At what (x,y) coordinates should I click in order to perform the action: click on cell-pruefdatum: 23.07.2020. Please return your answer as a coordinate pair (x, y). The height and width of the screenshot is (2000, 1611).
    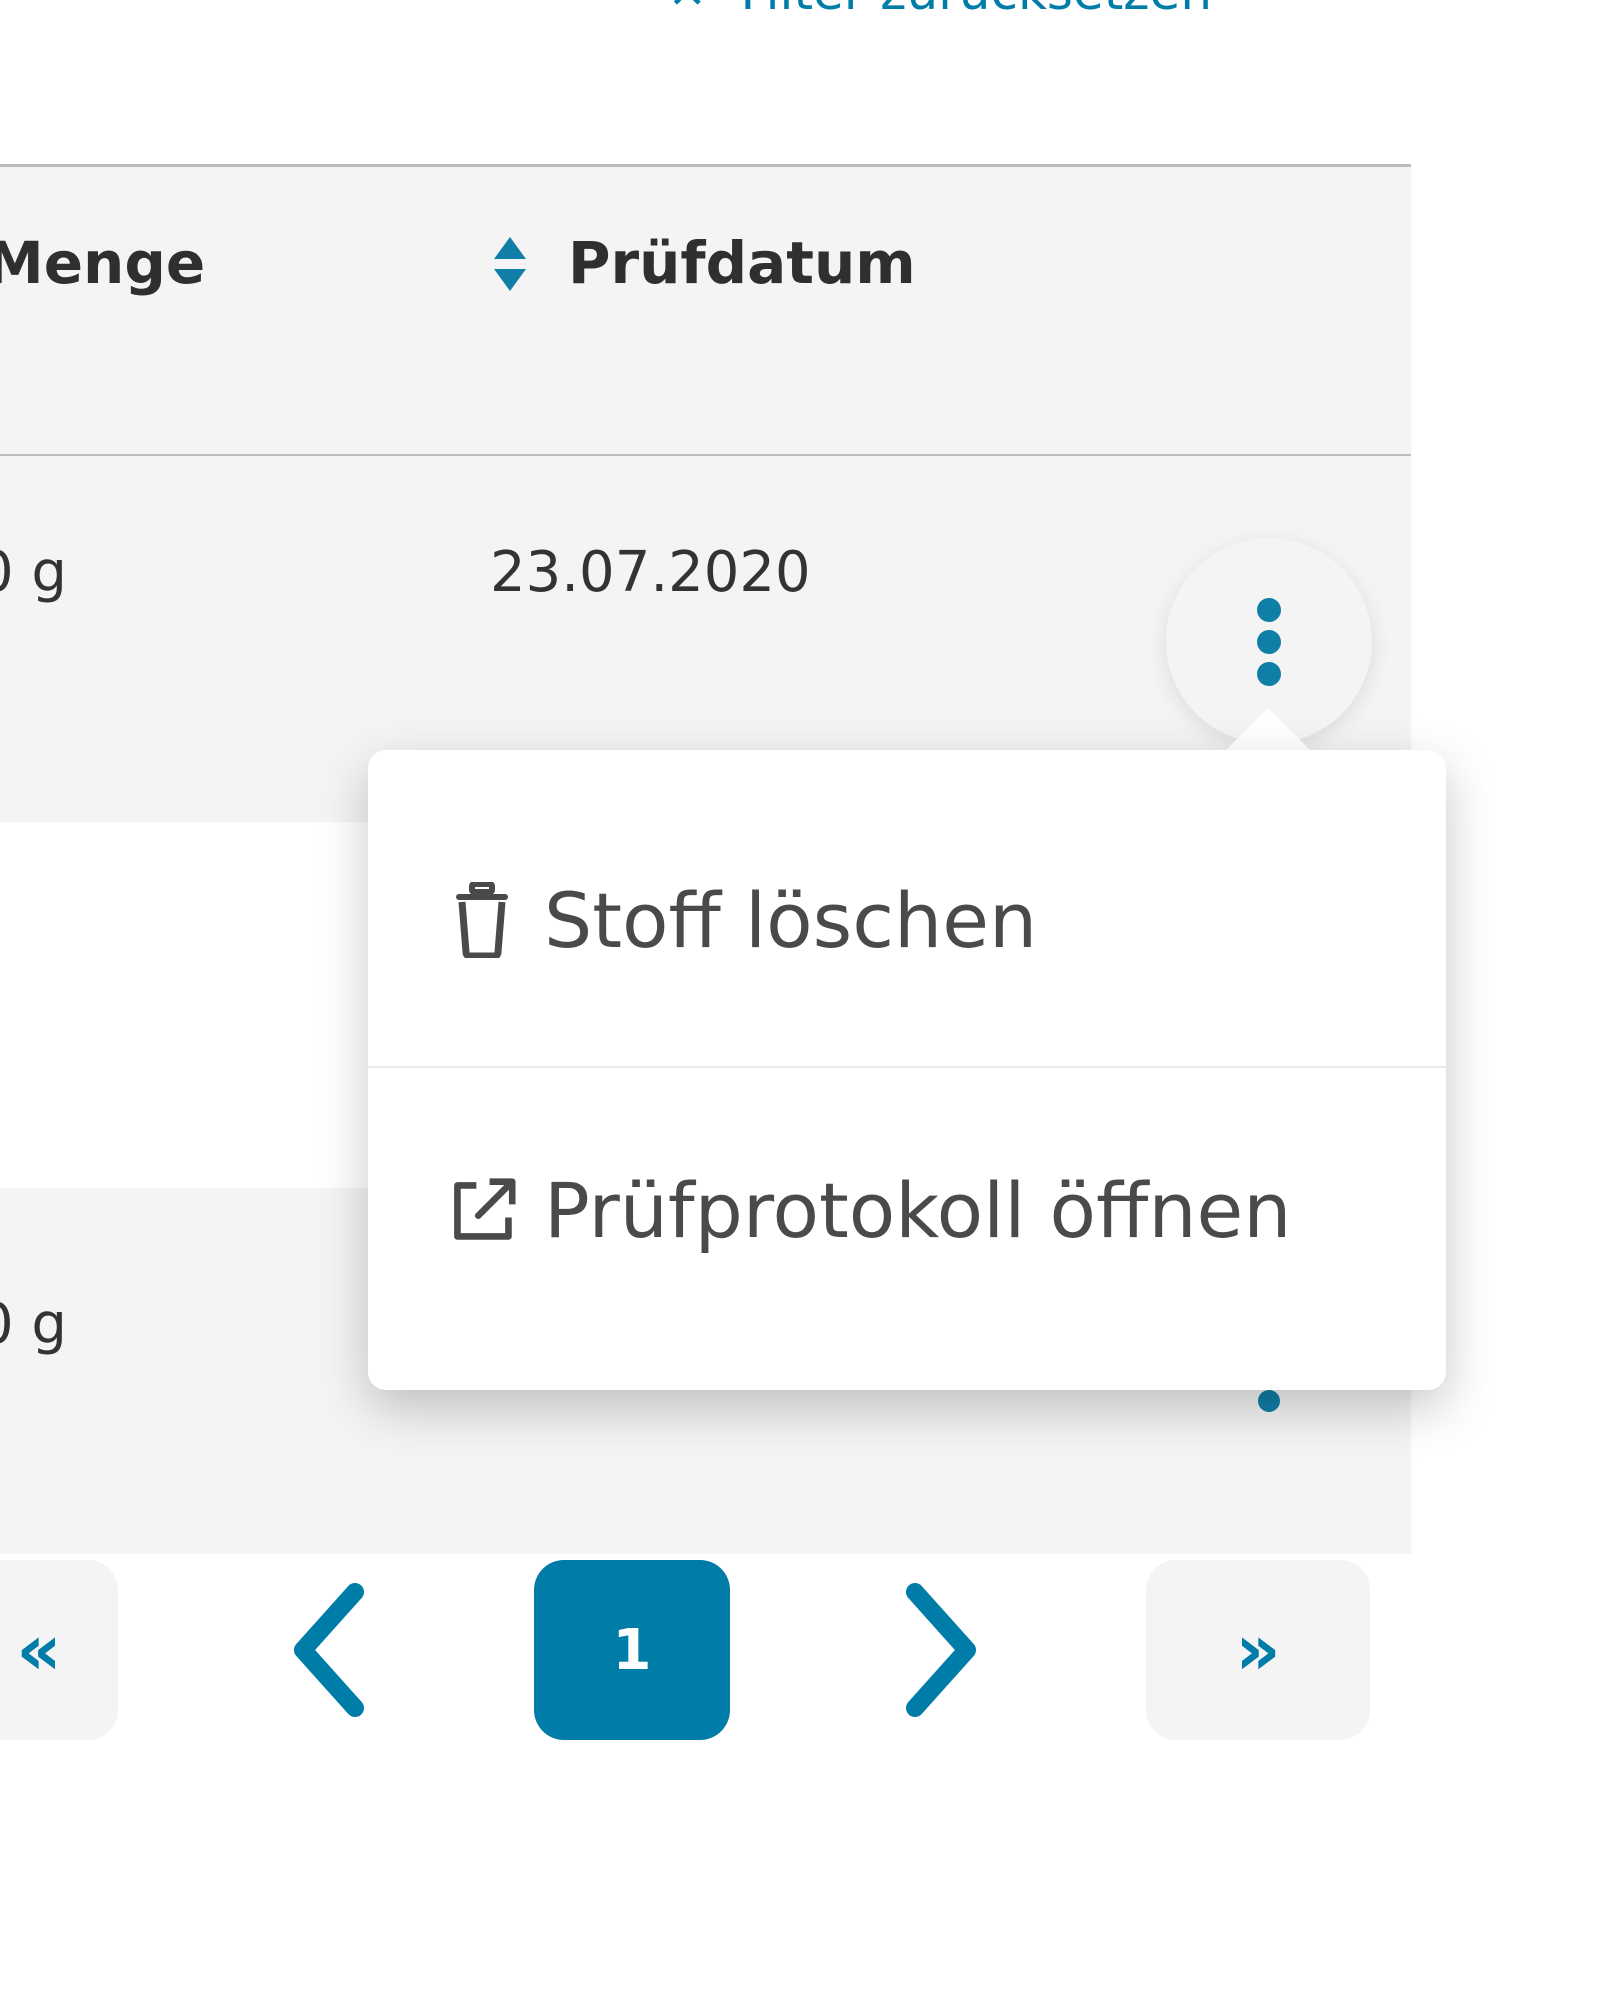
    Looking at the image, I should click on (650, 572).